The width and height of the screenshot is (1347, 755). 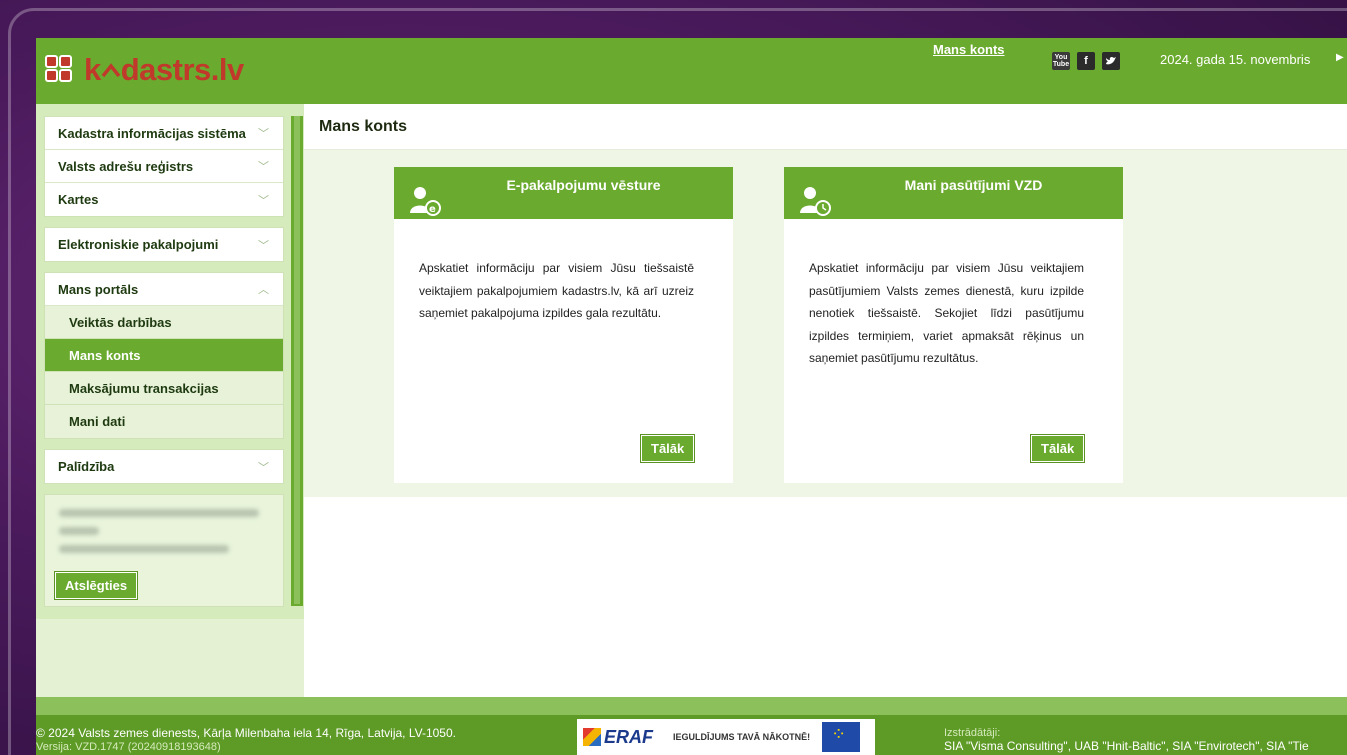 I want to click on card-header: Mani pasūtījumi VZD, so click(x=953, y=193).